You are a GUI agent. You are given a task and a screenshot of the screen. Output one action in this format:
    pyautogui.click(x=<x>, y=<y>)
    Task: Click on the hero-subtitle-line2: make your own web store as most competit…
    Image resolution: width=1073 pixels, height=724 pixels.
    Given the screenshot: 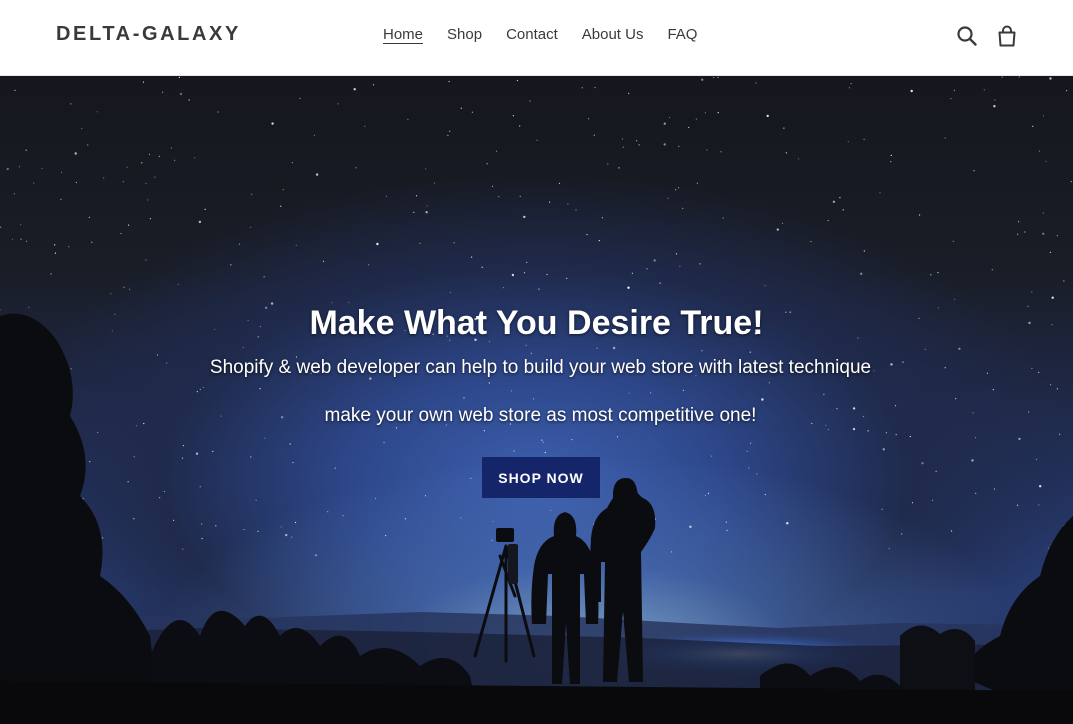 What is the action you would take?
    pyautogui.click(x=540, y=415)
    